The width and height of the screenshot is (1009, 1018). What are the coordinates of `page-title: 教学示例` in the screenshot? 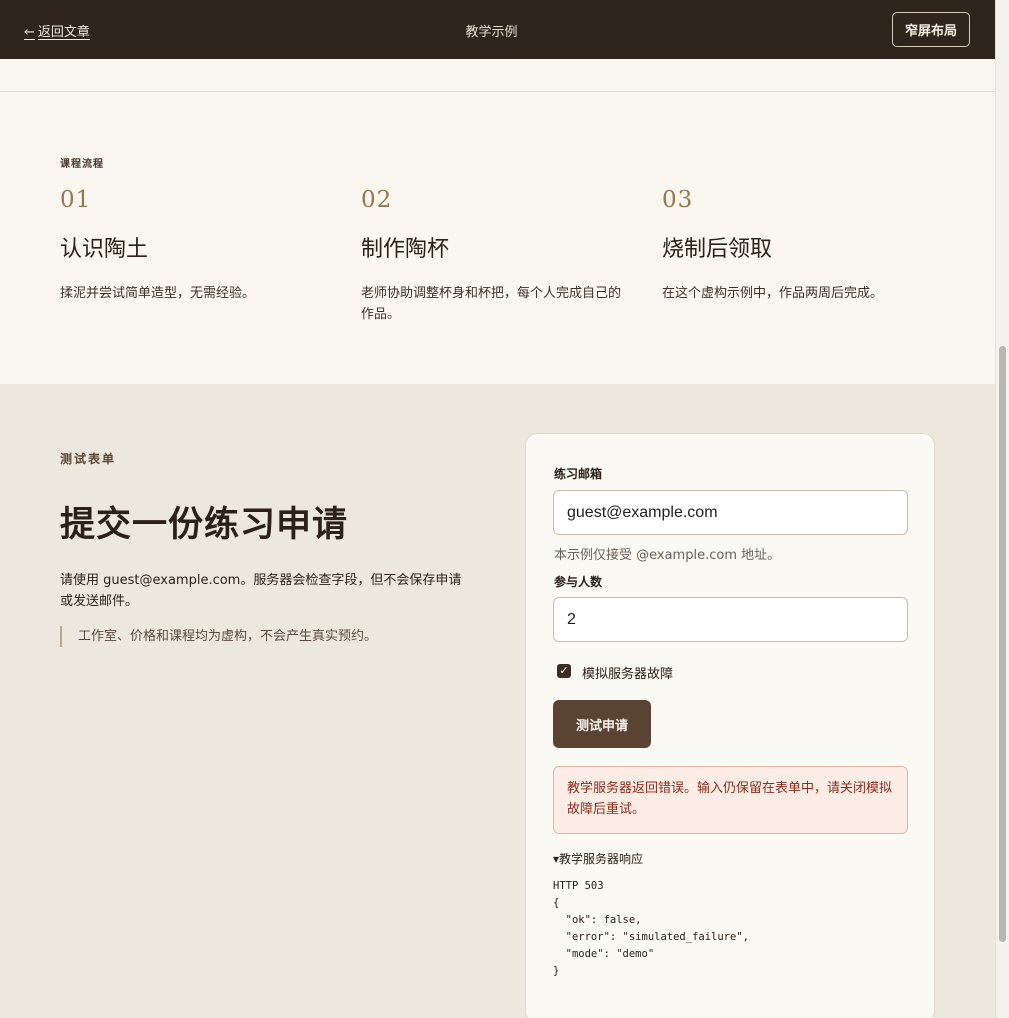 It's located at (491, 32).